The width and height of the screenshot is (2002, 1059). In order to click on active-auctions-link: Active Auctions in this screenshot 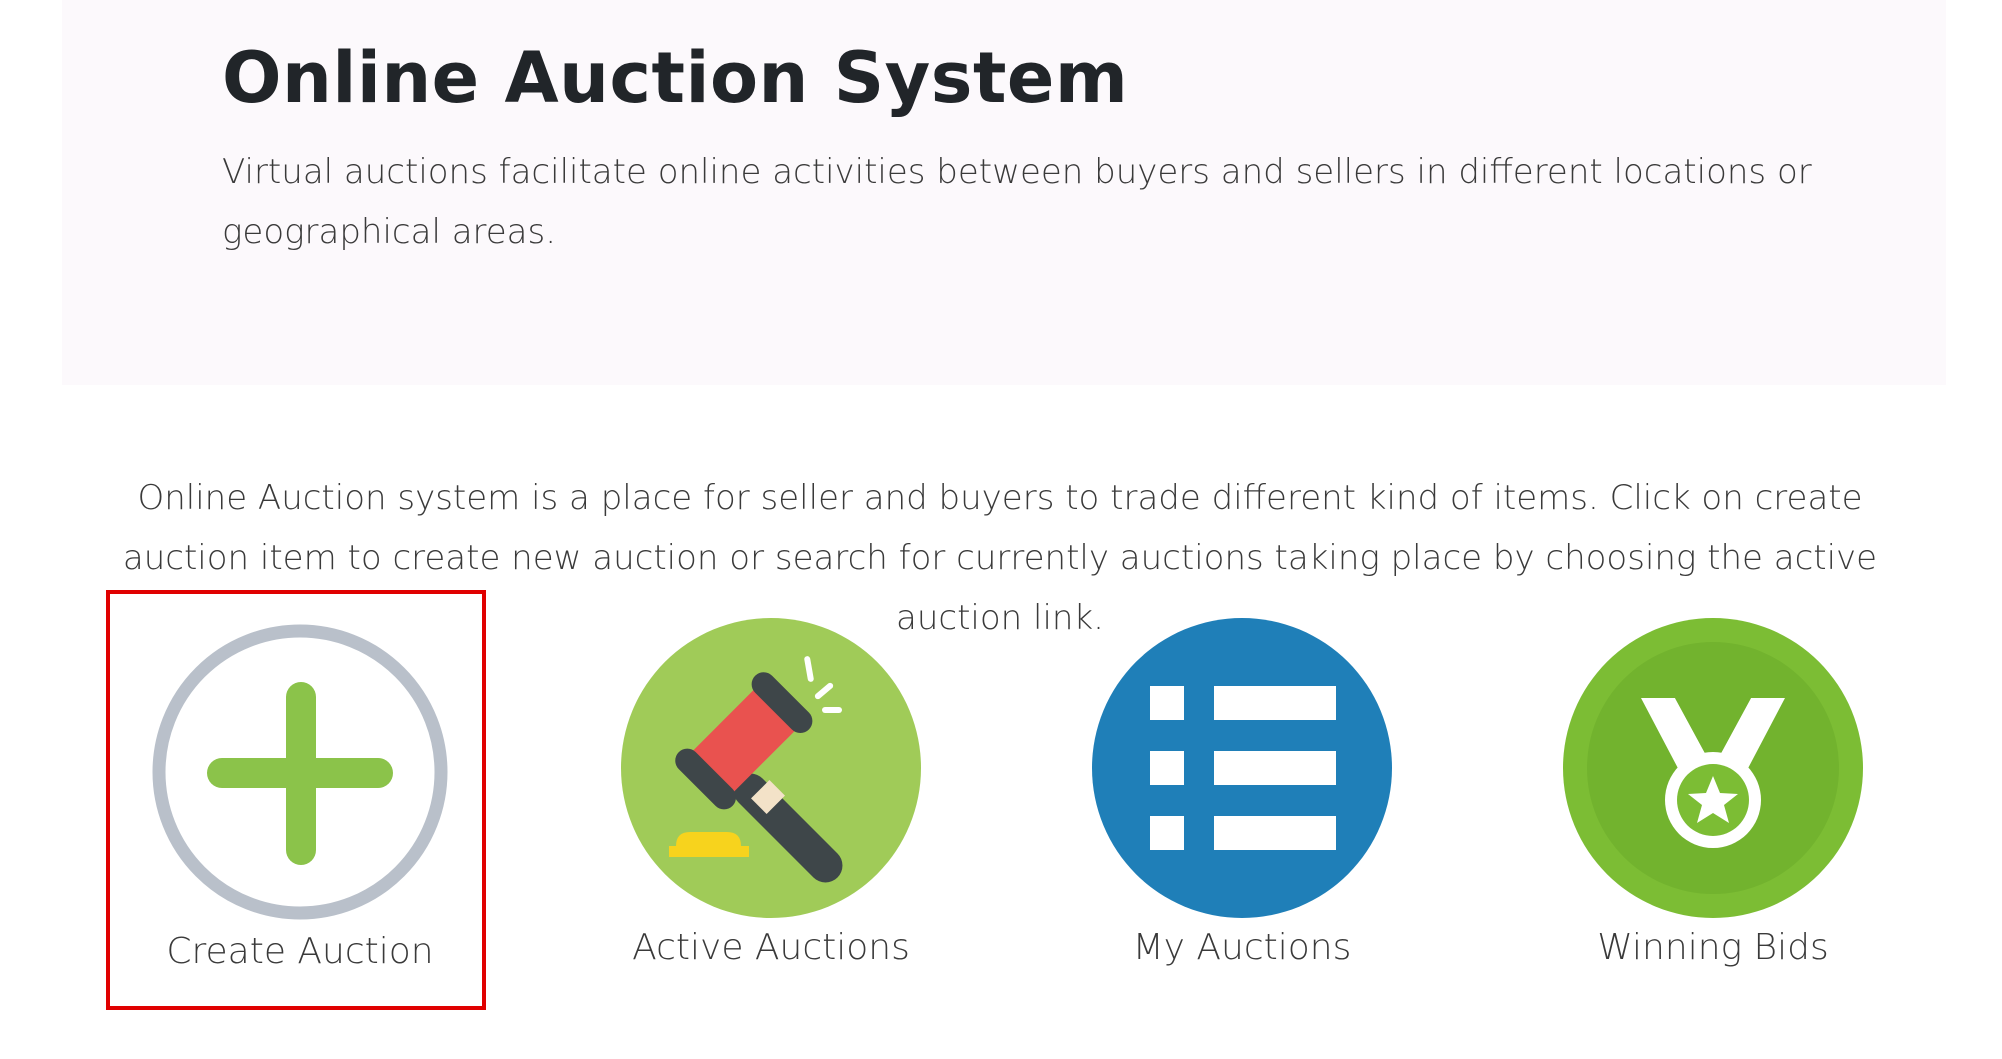, I will do `click(771, 800)`.